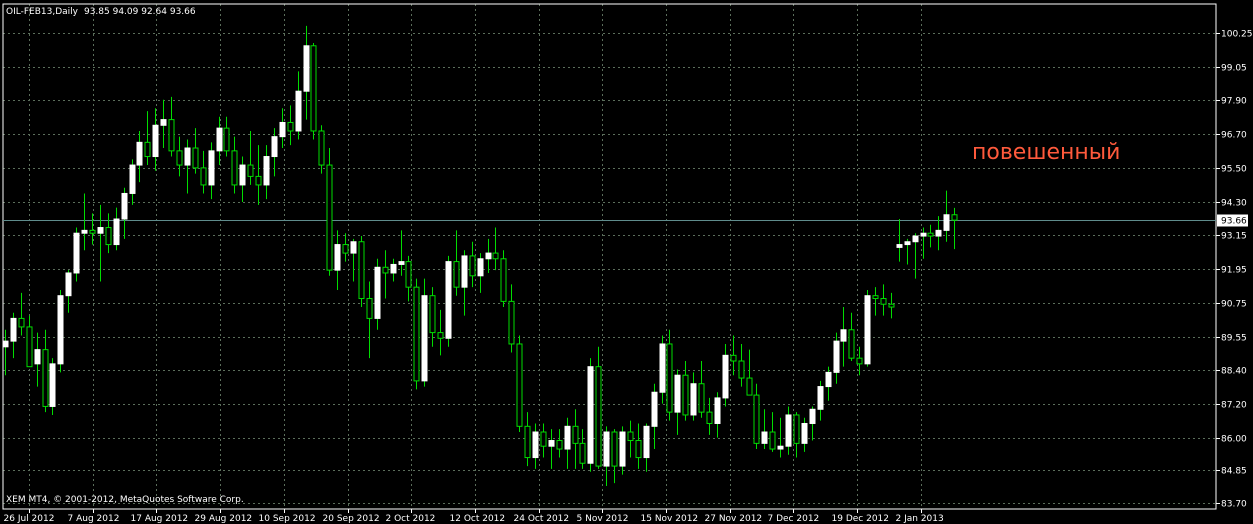  I want to click on date-tick-label: 2 Jan 2013, so click(920, 519).